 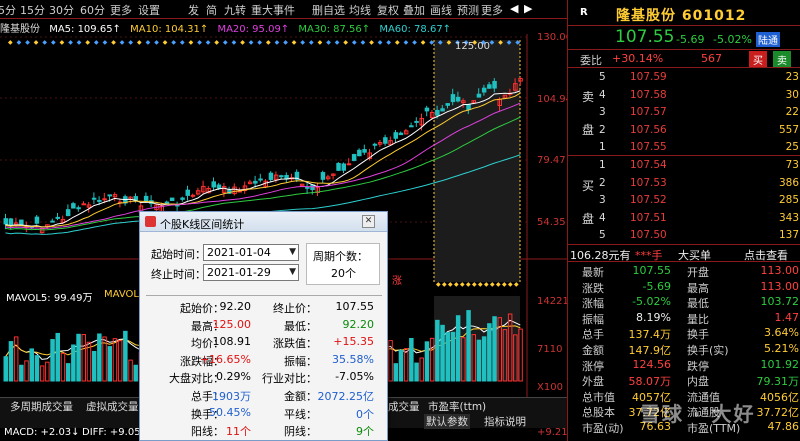 I want to click on level: 3, so click(x=602, y=112).